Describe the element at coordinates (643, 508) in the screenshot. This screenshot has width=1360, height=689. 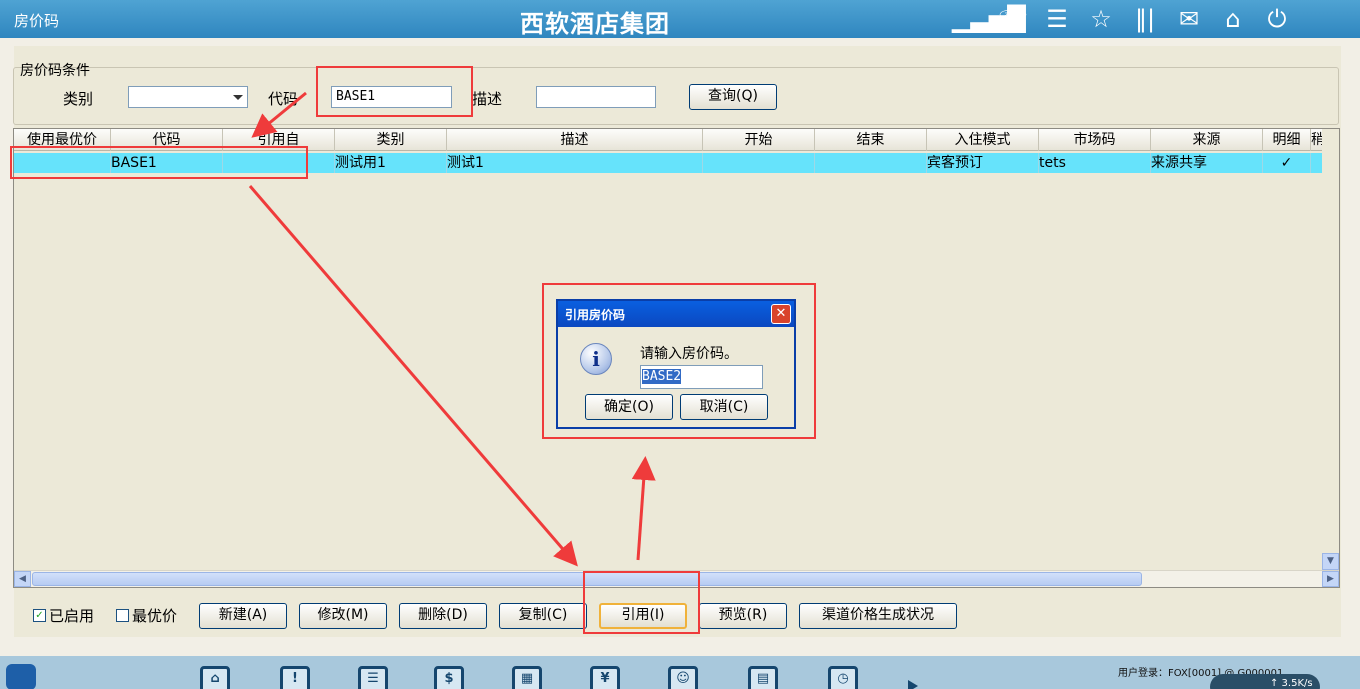
I see `arrow-to-dialog` at that location.